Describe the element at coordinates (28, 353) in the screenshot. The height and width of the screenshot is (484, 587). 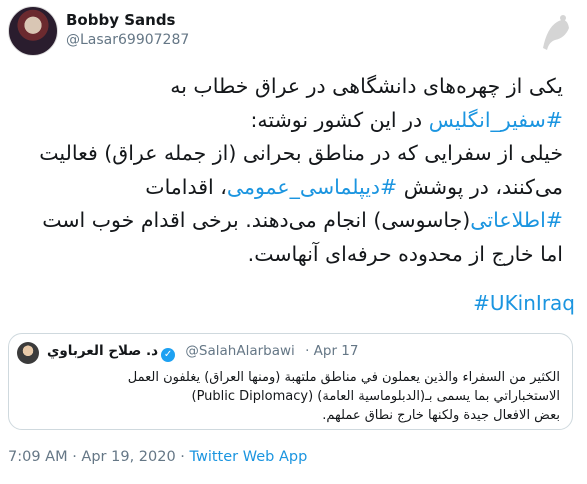
I see `quoted-author-avatar` at that location.